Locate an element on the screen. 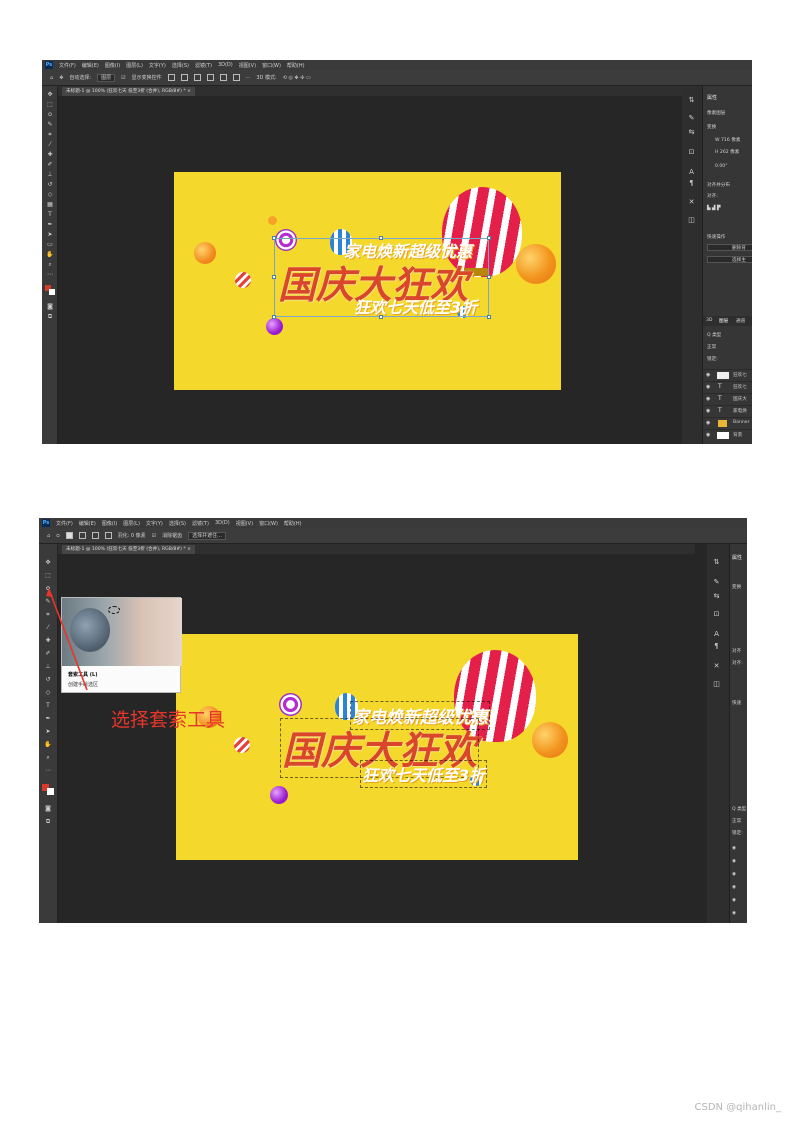 The height and width of the screenshot is (1122, 793). tab-3d: 3D is located at coordinates (709, 320).